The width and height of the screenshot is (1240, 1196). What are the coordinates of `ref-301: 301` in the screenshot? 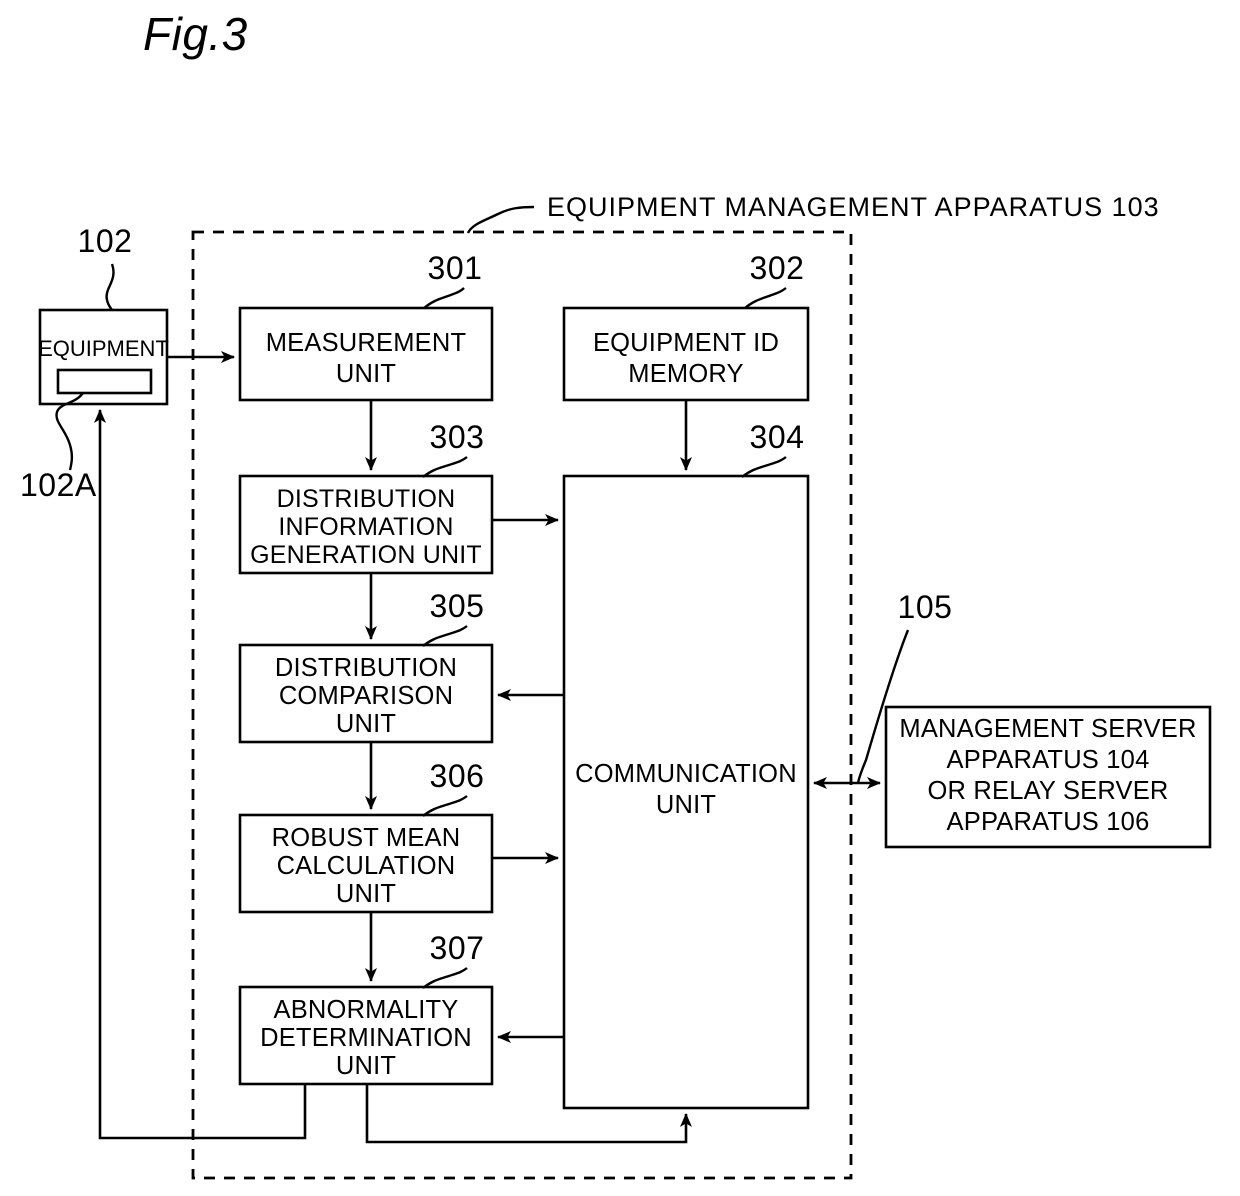 It's located at (455, 268).